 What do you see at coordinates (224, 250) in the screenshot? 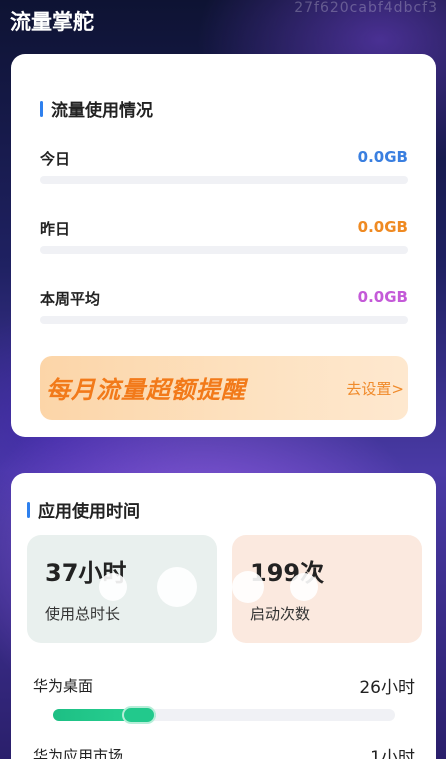
I see `traffic-bar-yesterday` at bounding box center [224, 250].